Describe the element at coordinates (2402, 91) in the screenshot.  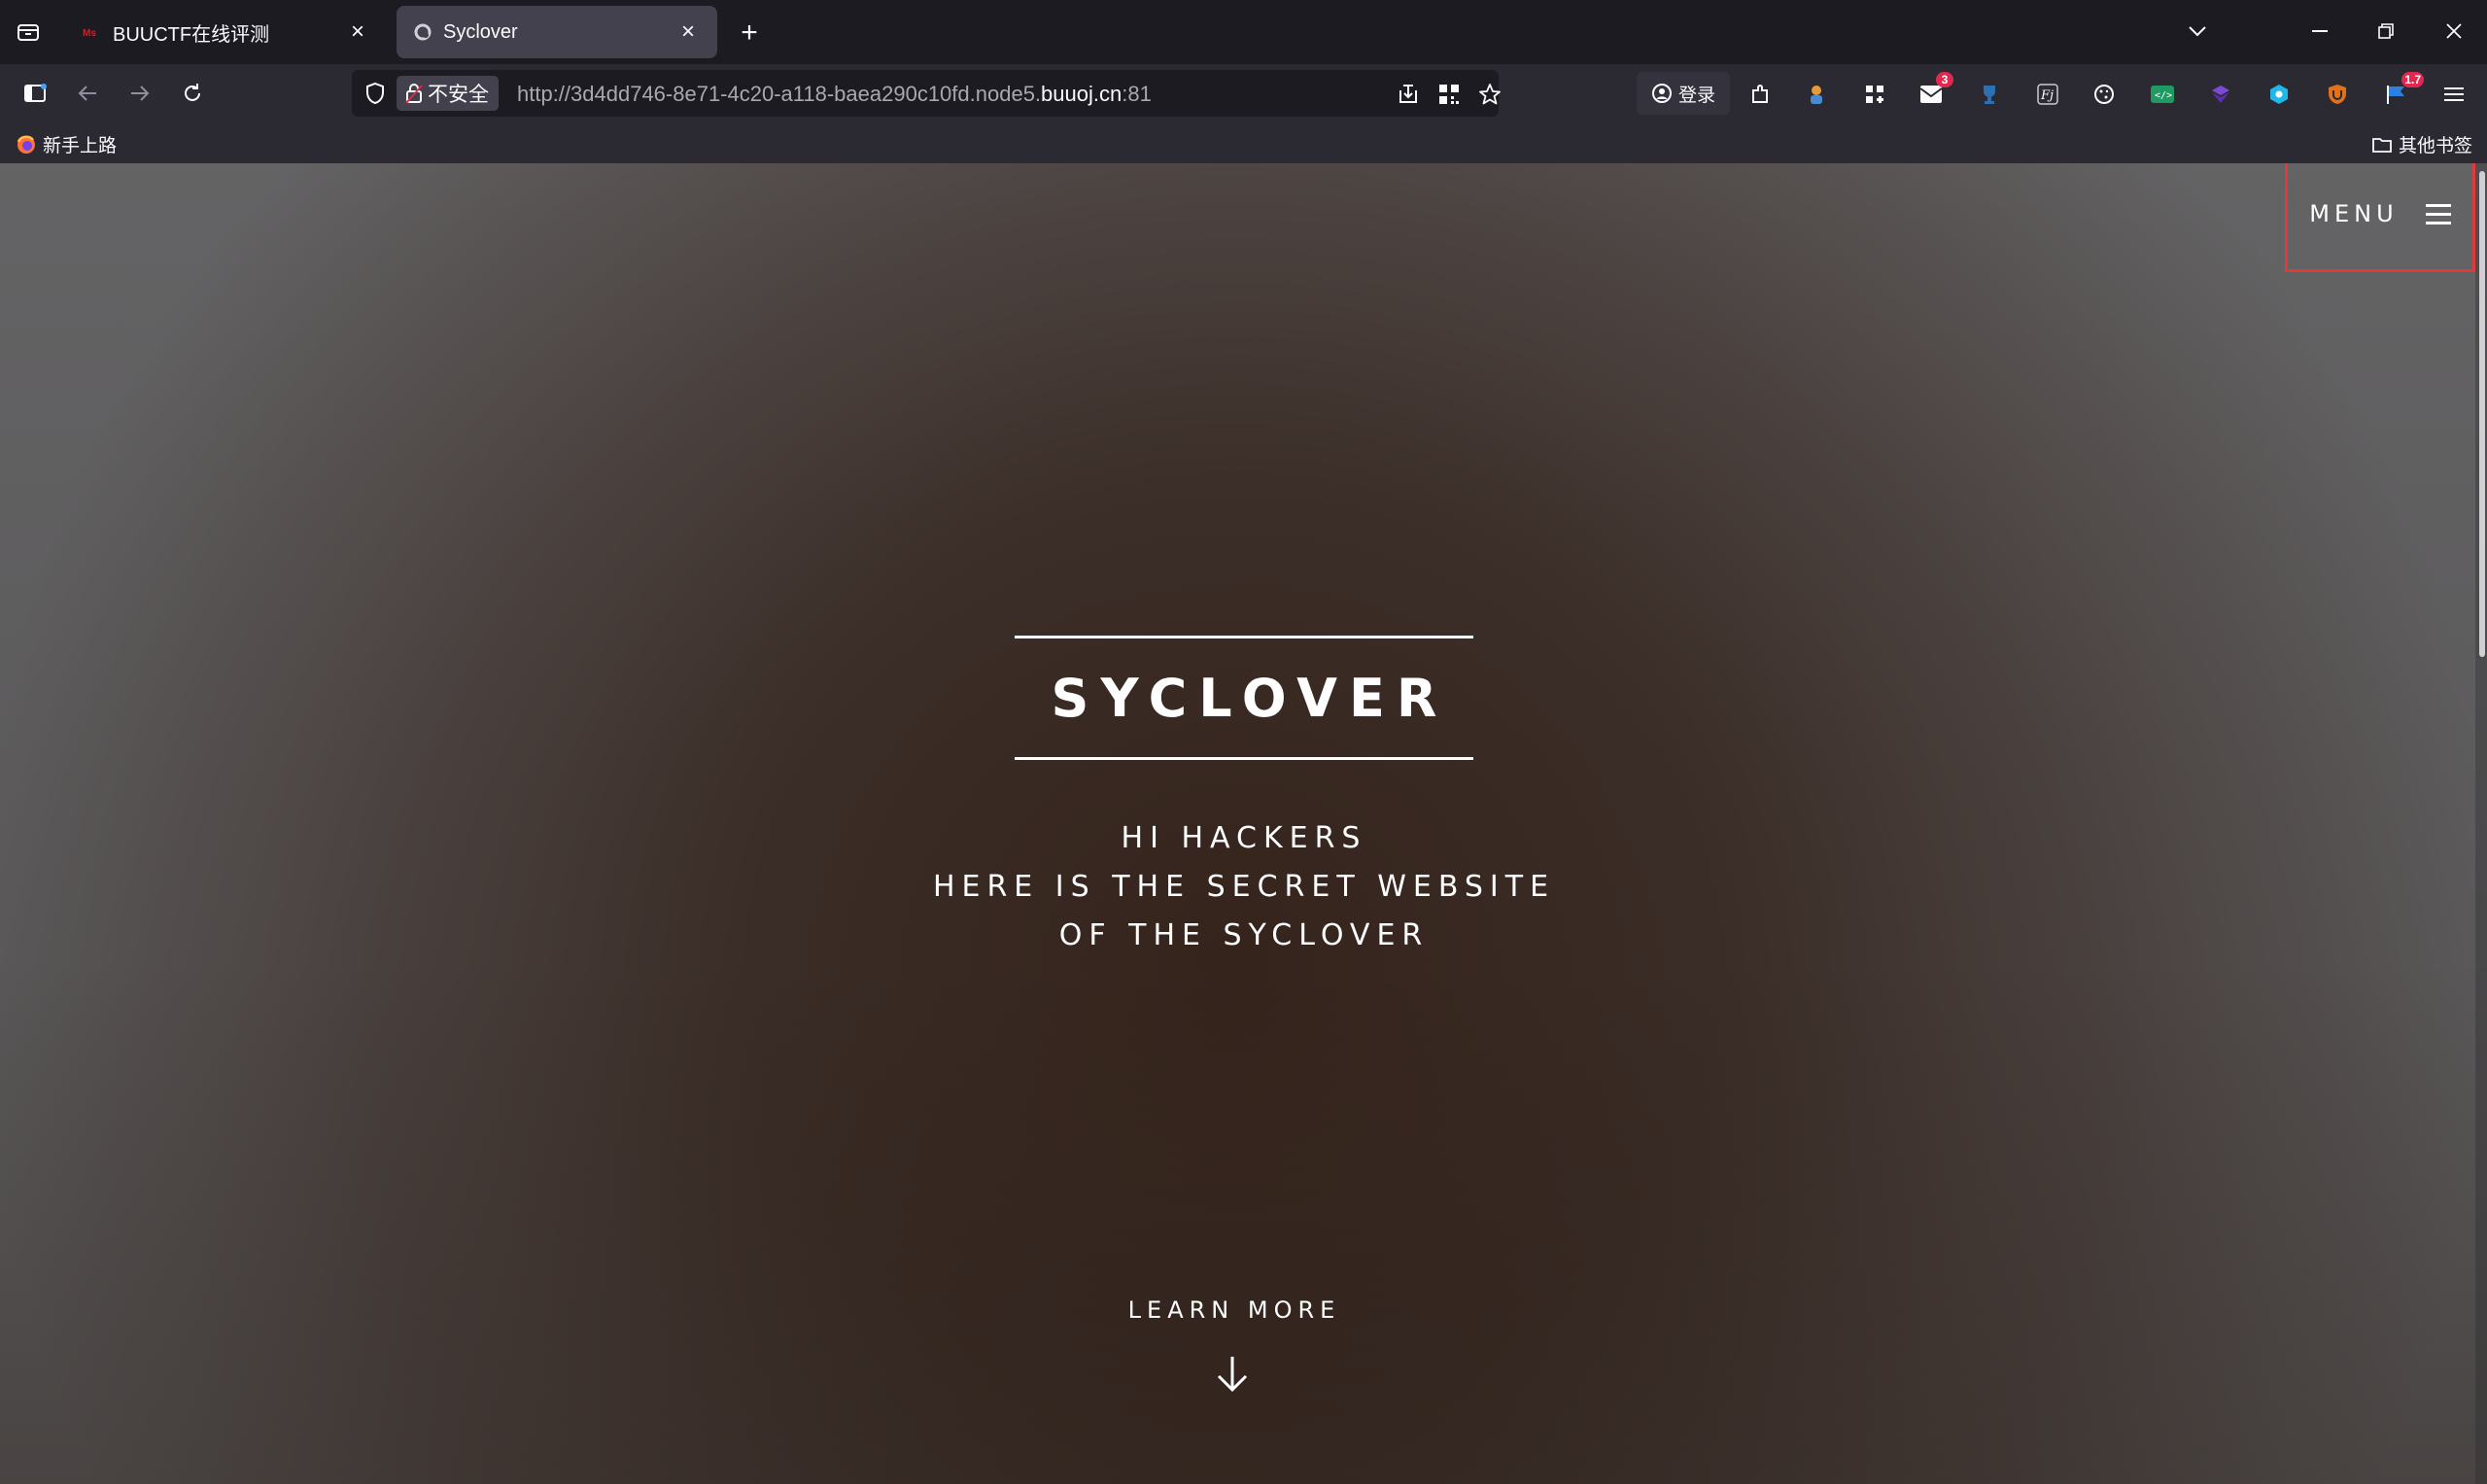
I see `flag-extension-icon: 1.7` at that location.